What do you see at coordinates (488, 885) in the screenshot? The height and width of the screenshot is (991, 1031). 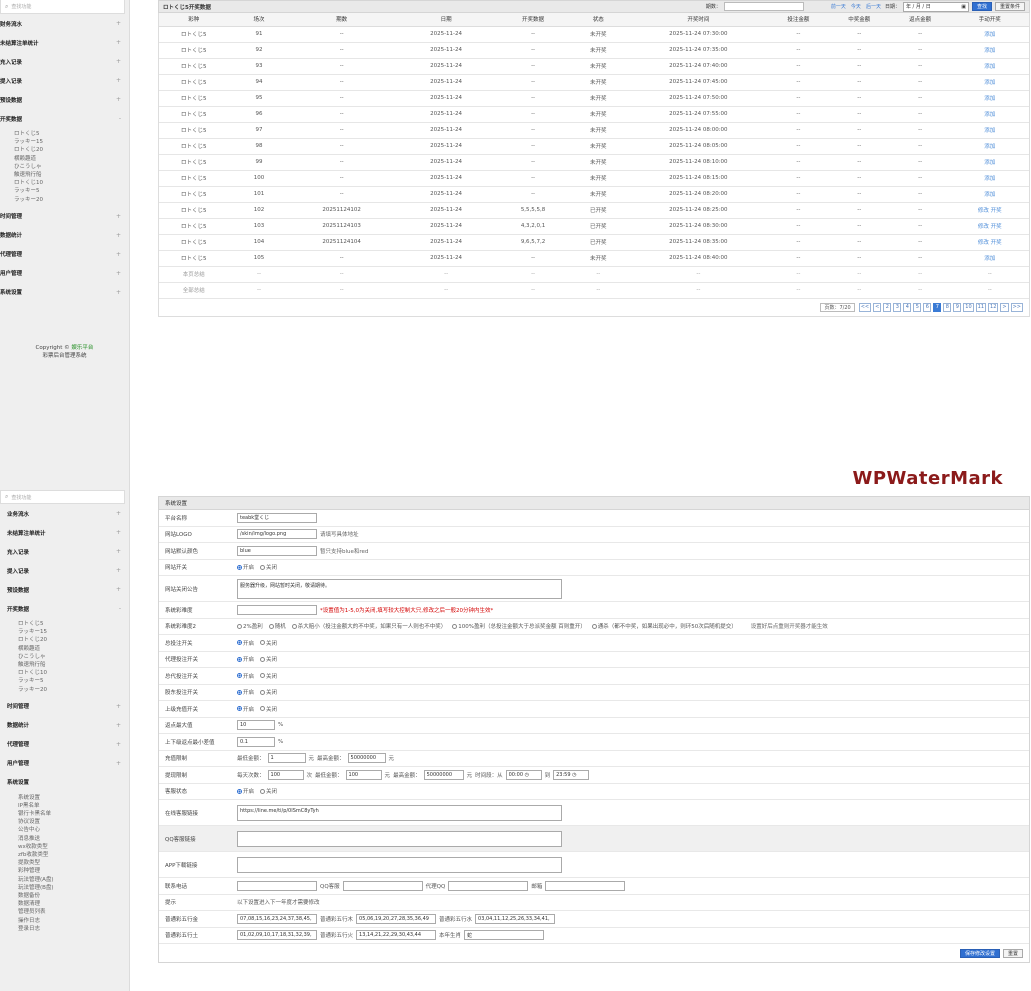 I see `agent-qq-input` at bounding box center [488, 885].